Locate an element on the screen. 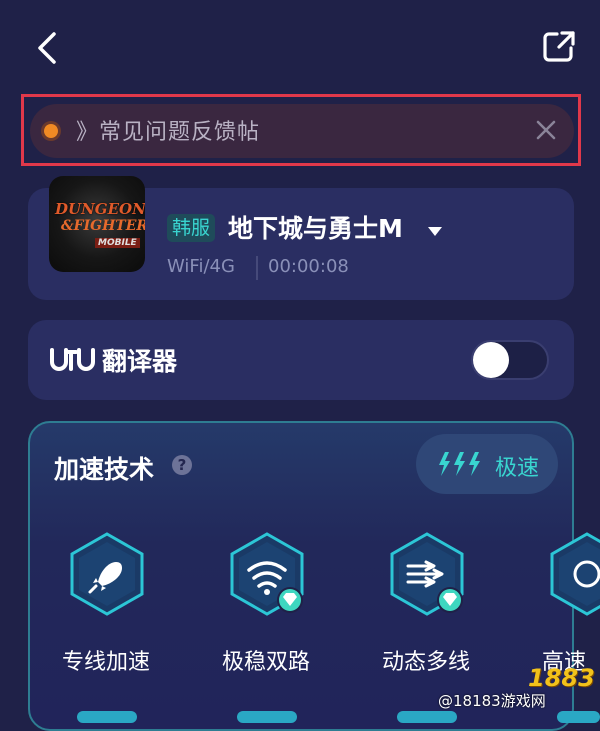 The height and width of the screenshot is (731, 600). share-external-icon is located at coordinates (559, 46).